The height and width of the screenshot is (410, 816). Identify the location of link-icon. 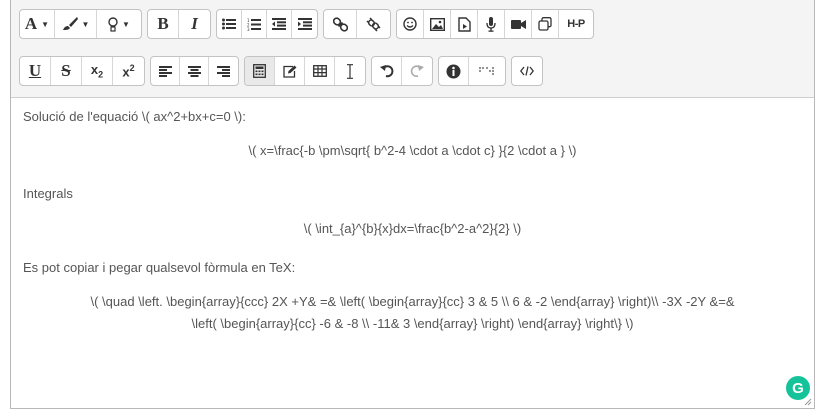
(340, 24).